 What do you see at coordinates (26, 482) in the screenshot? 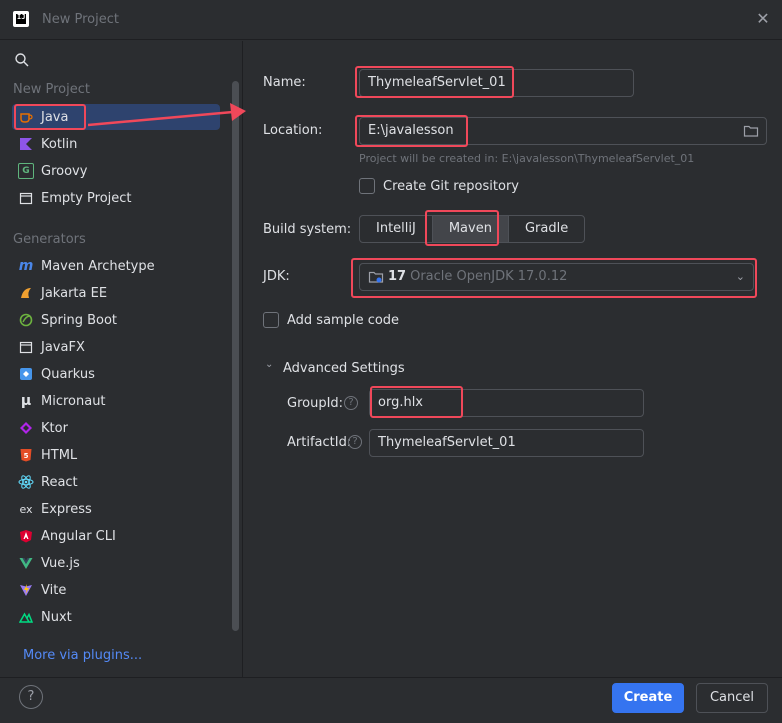
I see `react-icon` at bounding box center [26, 482].